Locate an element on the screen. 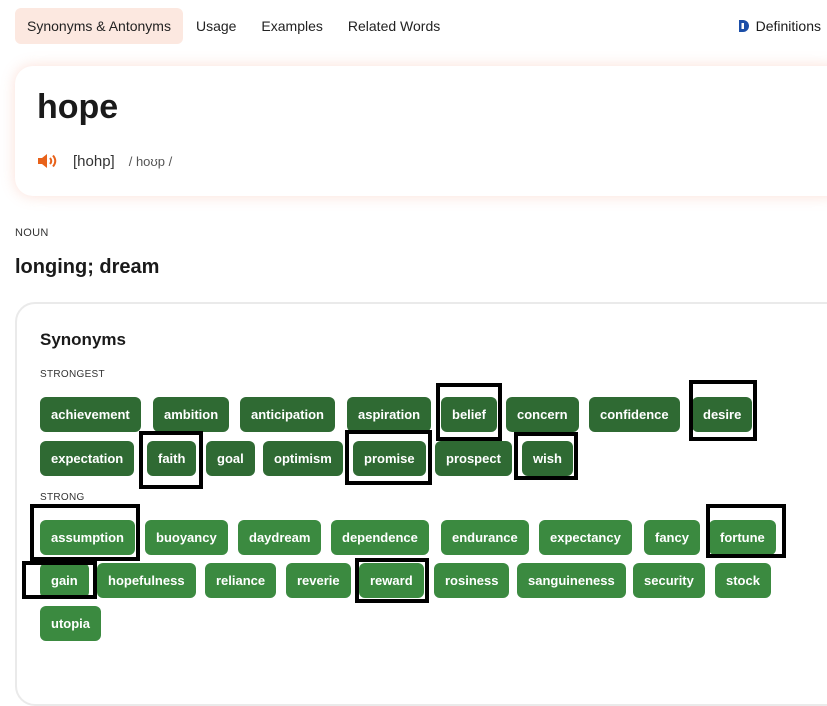 The image size is (827, 706). pronunciation-spelled: [hohp] is located at coordinates (94, 161).